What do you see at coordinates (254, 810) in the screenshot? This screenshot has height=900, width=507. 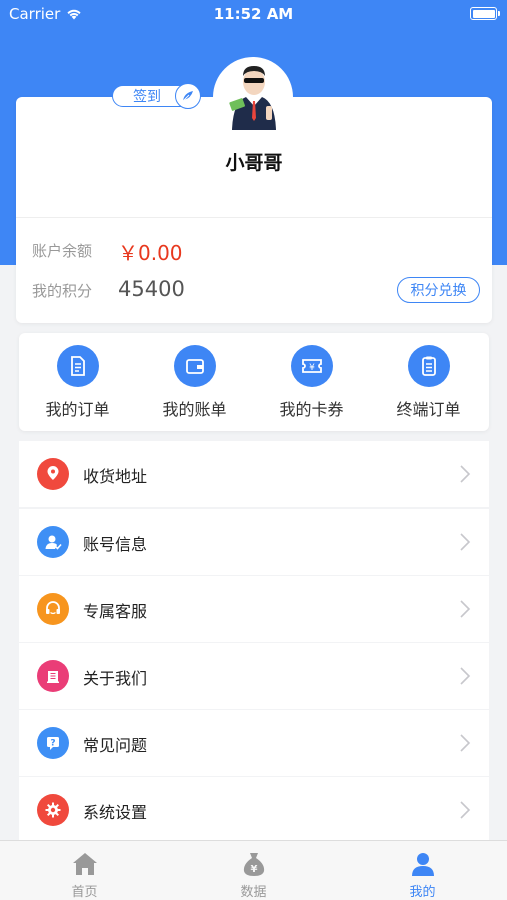 I see `menu-item-system-settings: 系统设置` at bounding box center [254, 810].